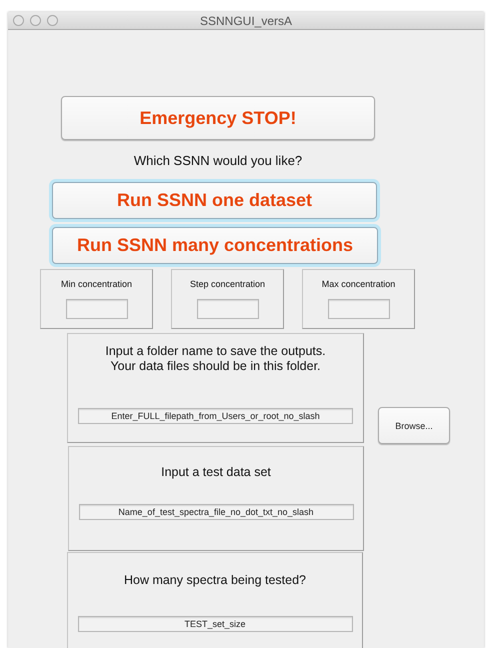 This screenshot has width=486, height=648. Describe the element at coordinates (216, 512) in the screenshot. I see `input-field: Name_of_test_spectra_file_no_dot_txt_no_slash` at that location.